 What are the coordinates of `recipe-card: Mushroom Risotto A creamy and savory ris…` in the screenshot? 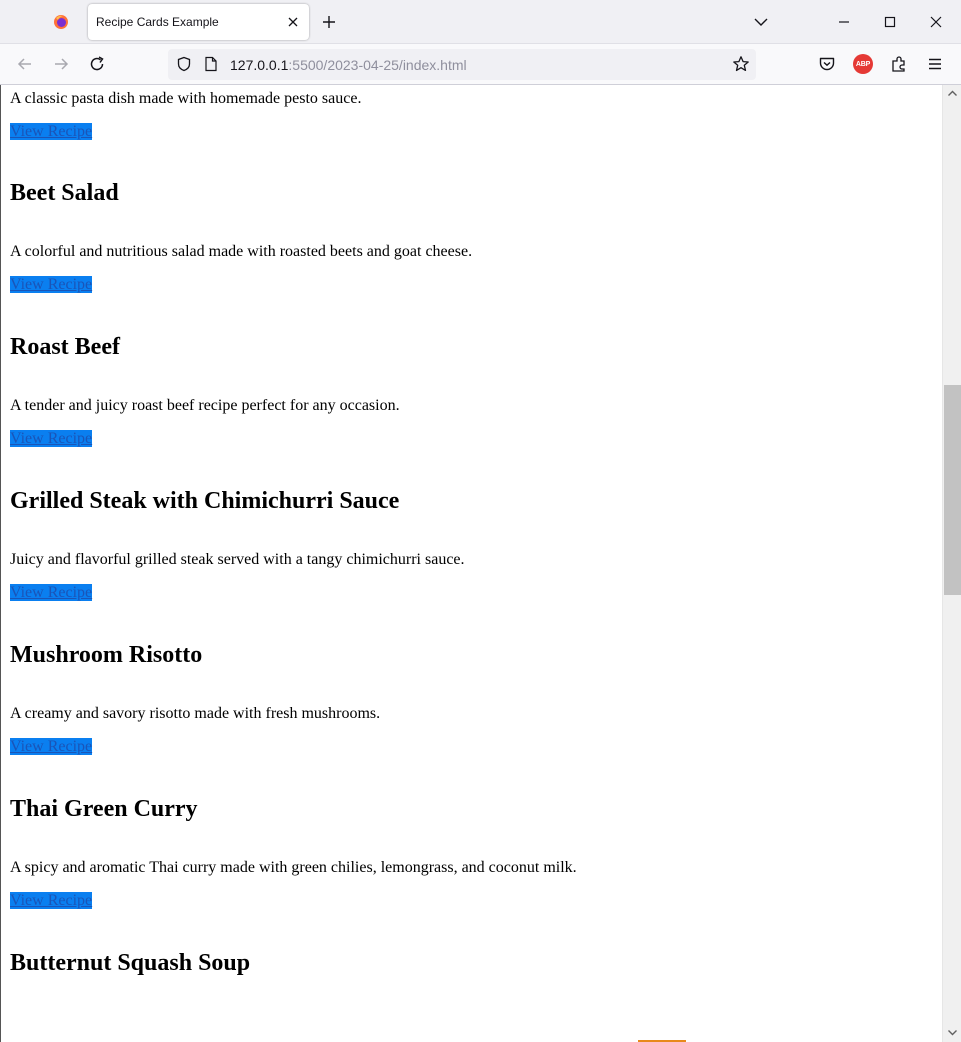 It's located at (470, 698).